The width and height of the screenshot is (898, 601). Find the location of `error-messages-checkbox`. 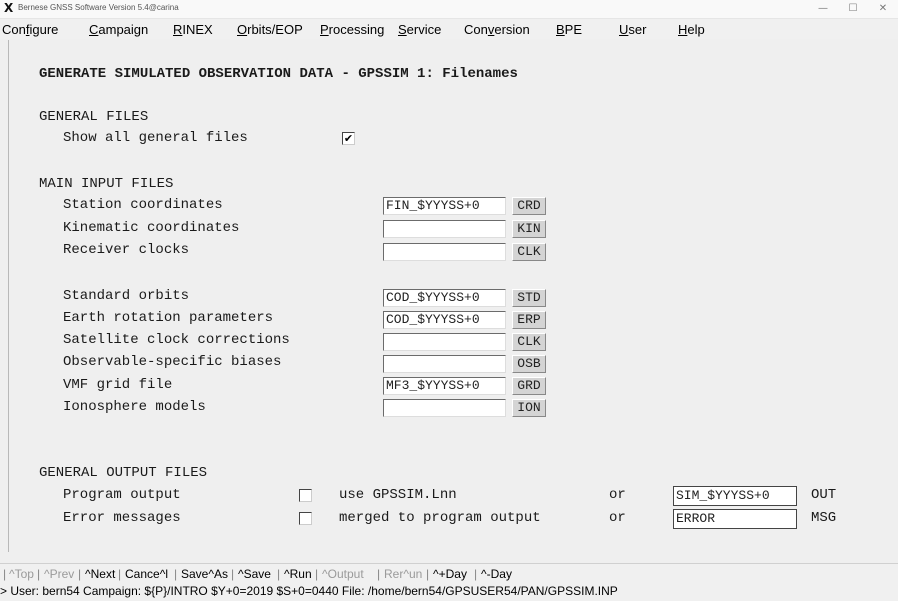

error-messages-checkbox is located at coordinates (305, 518).